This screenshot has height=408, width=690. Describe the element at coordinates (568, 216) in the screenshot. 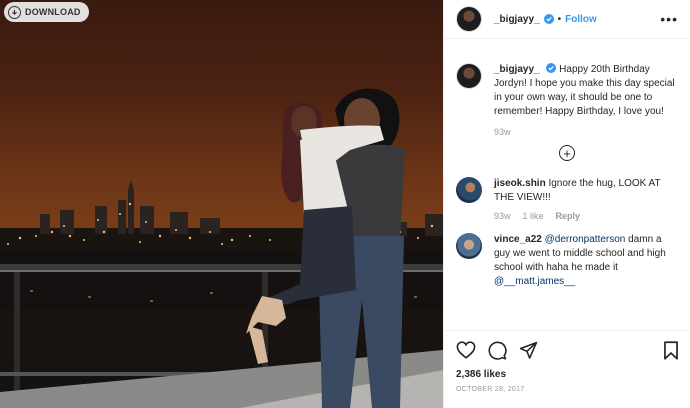

I see `reply-button: Reply` at that location.